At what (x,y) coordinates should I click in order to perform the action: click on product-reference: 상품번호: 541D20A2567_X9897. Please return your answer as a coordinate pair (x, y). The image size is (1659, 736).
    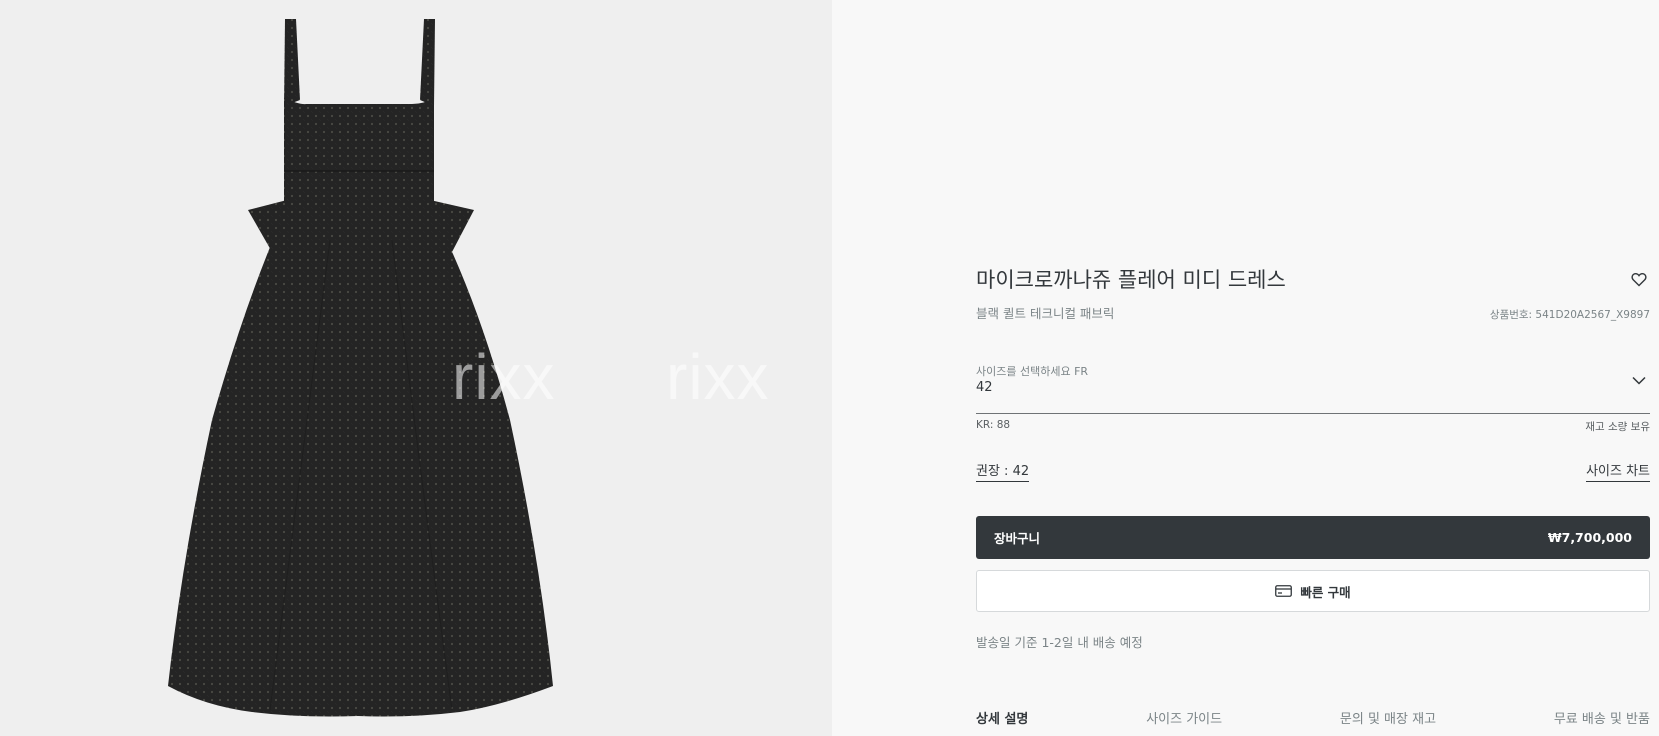
    Looking at the image, I should click on (1570, 314).